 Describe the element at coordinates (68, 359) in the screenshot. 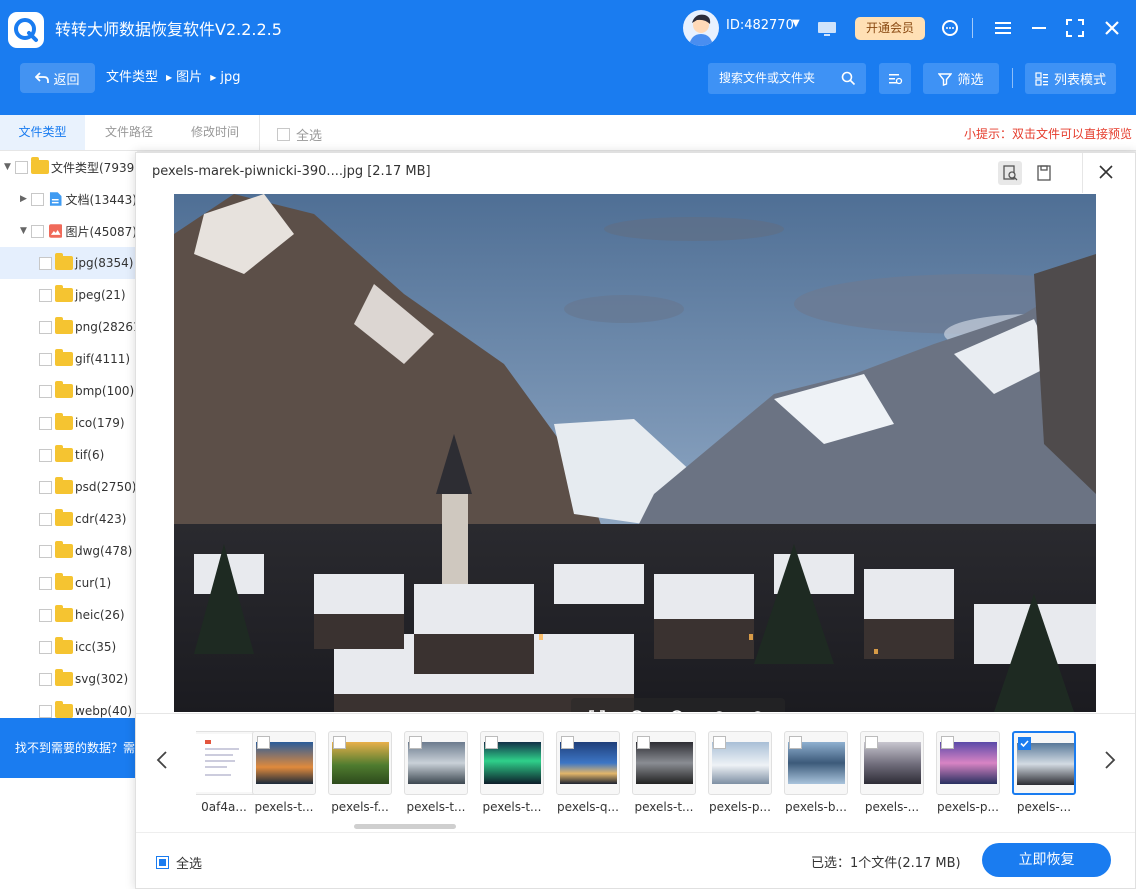

I see `tree-item-gif: gif(4111)` at that location.